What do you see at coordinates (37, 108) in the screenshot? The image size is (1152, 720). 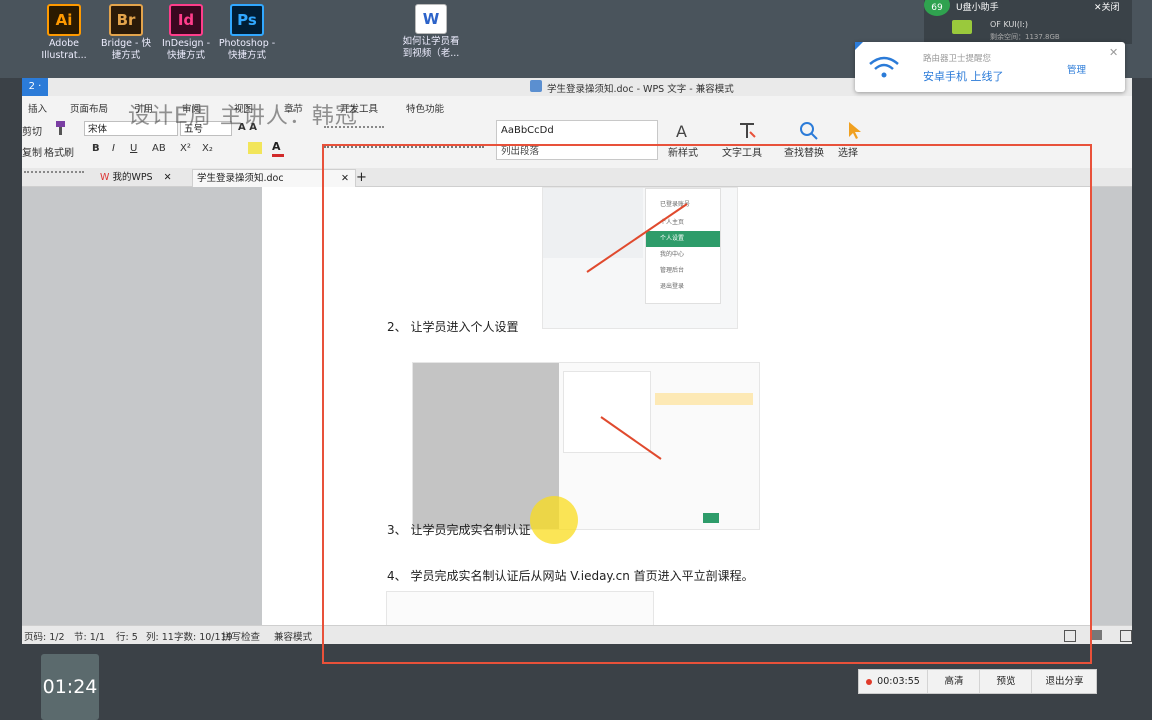 I see `menu-insert: 插入` at bounding box center [37, 108].